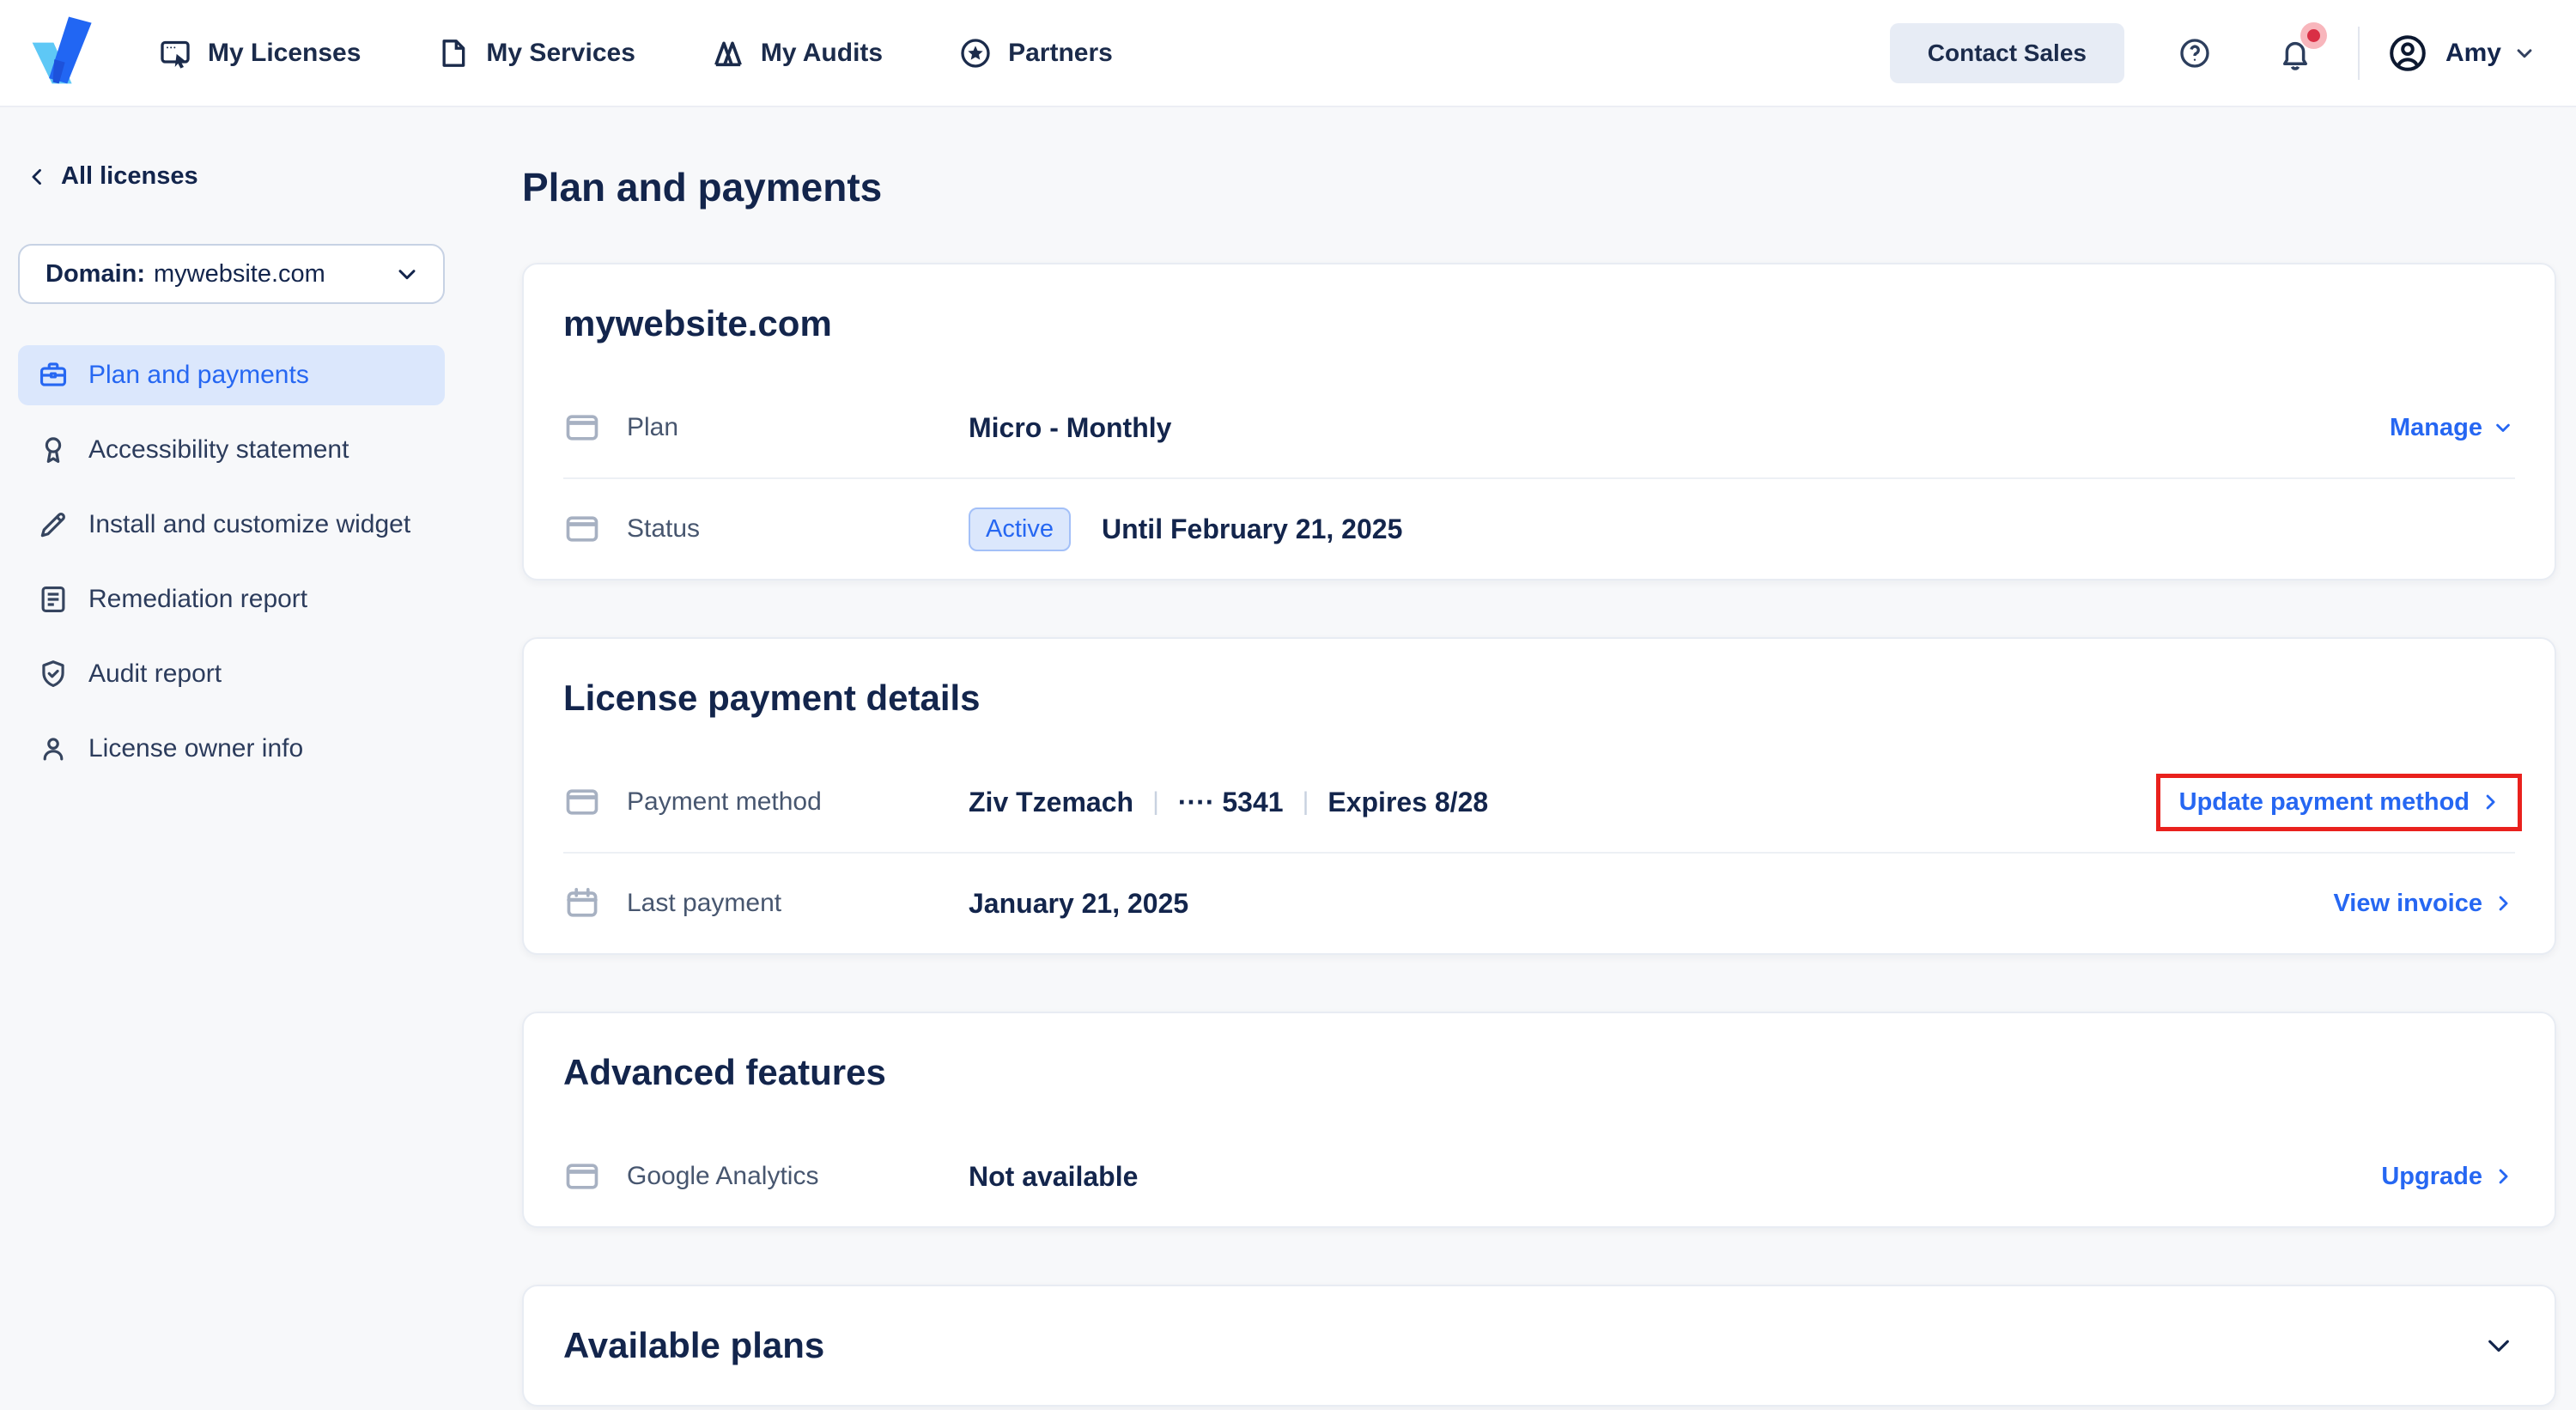  What do you see at coordinates (2358, 53) in the screenshot?
I see `header-divider` at bounding box center [2358, 53].